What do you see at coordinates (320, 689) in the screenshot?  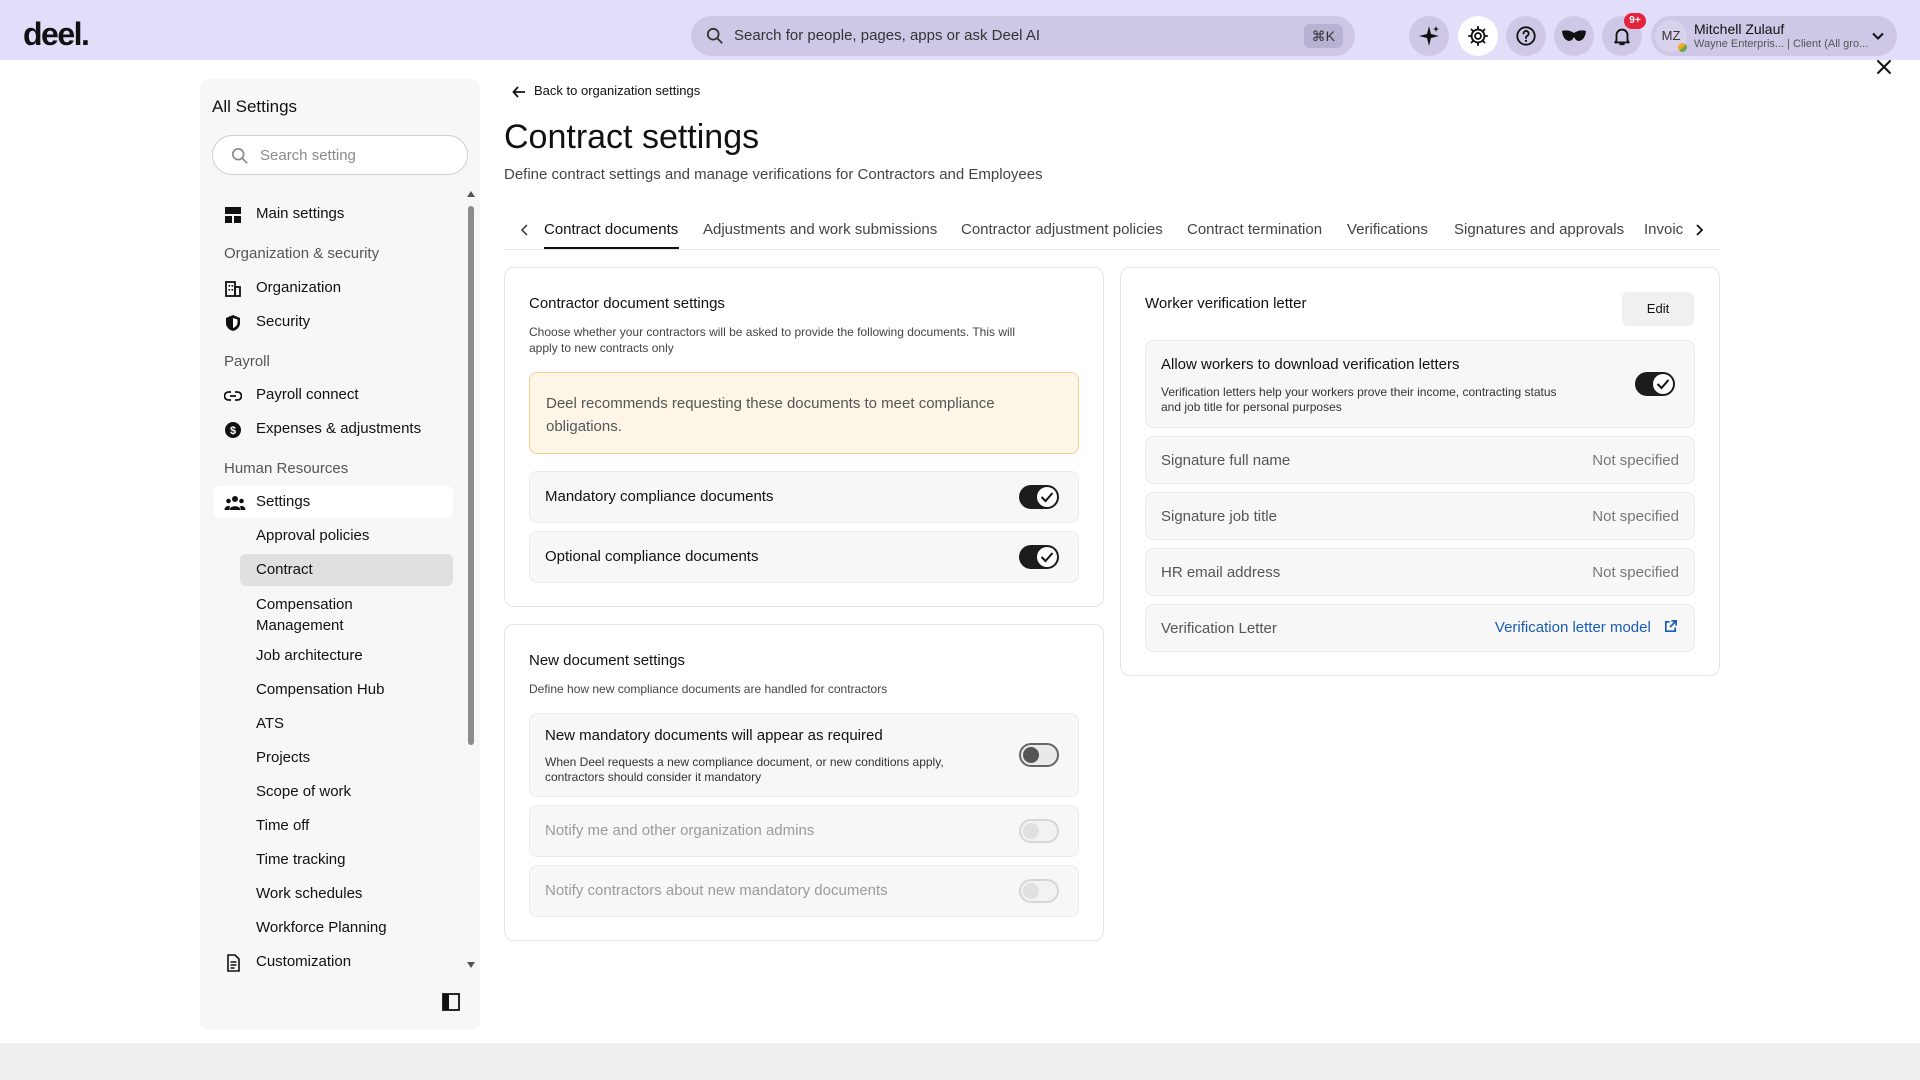 I see `sidebar-item-compensation-hub: Compensation Hub` at bounding box center [320, 689].